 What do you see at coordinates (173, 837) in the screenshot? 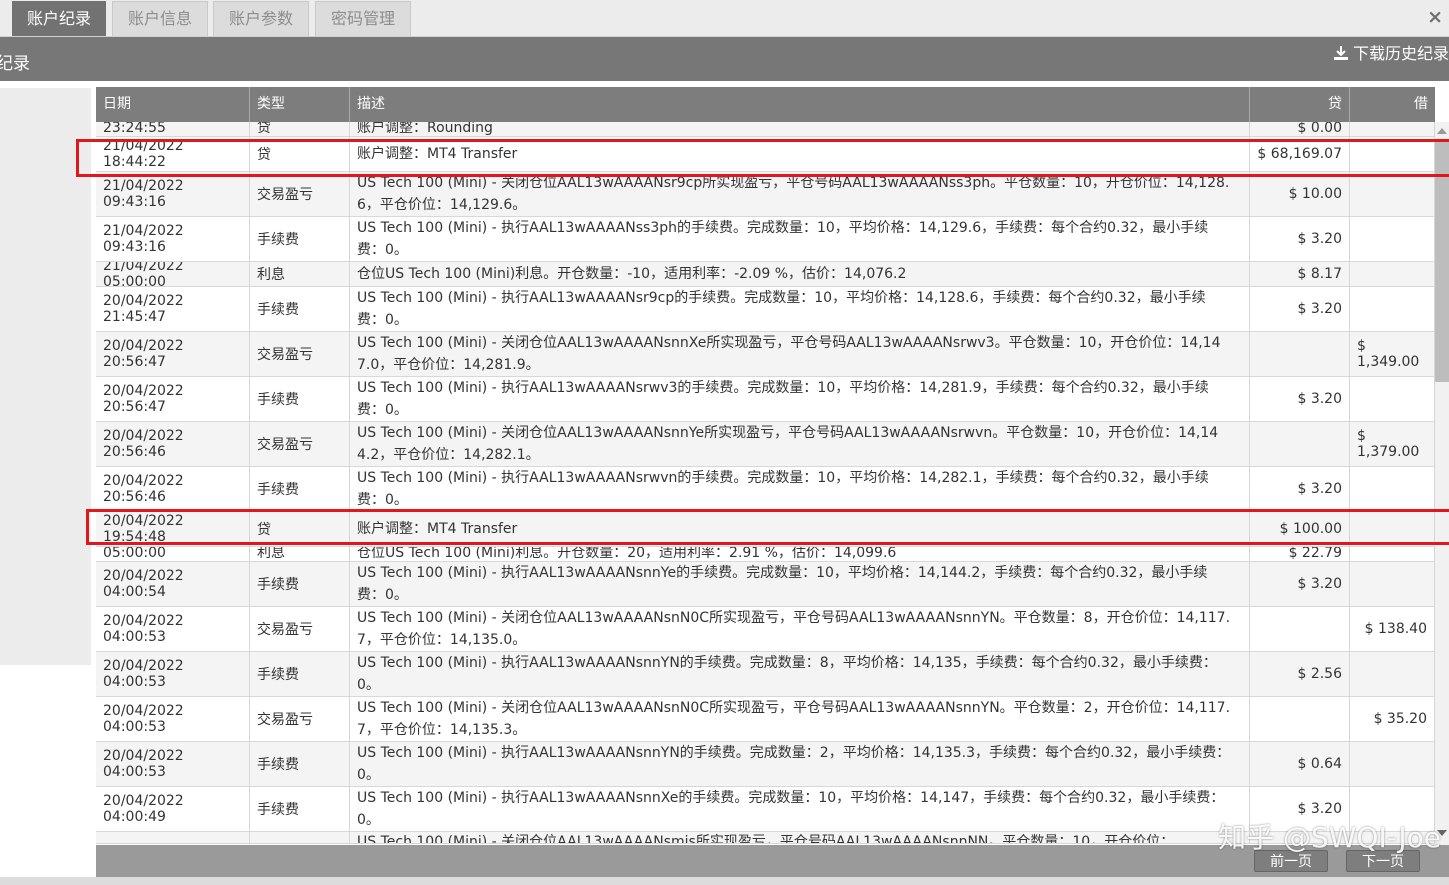
I see `cell-date` at bounding box center [173, 837].